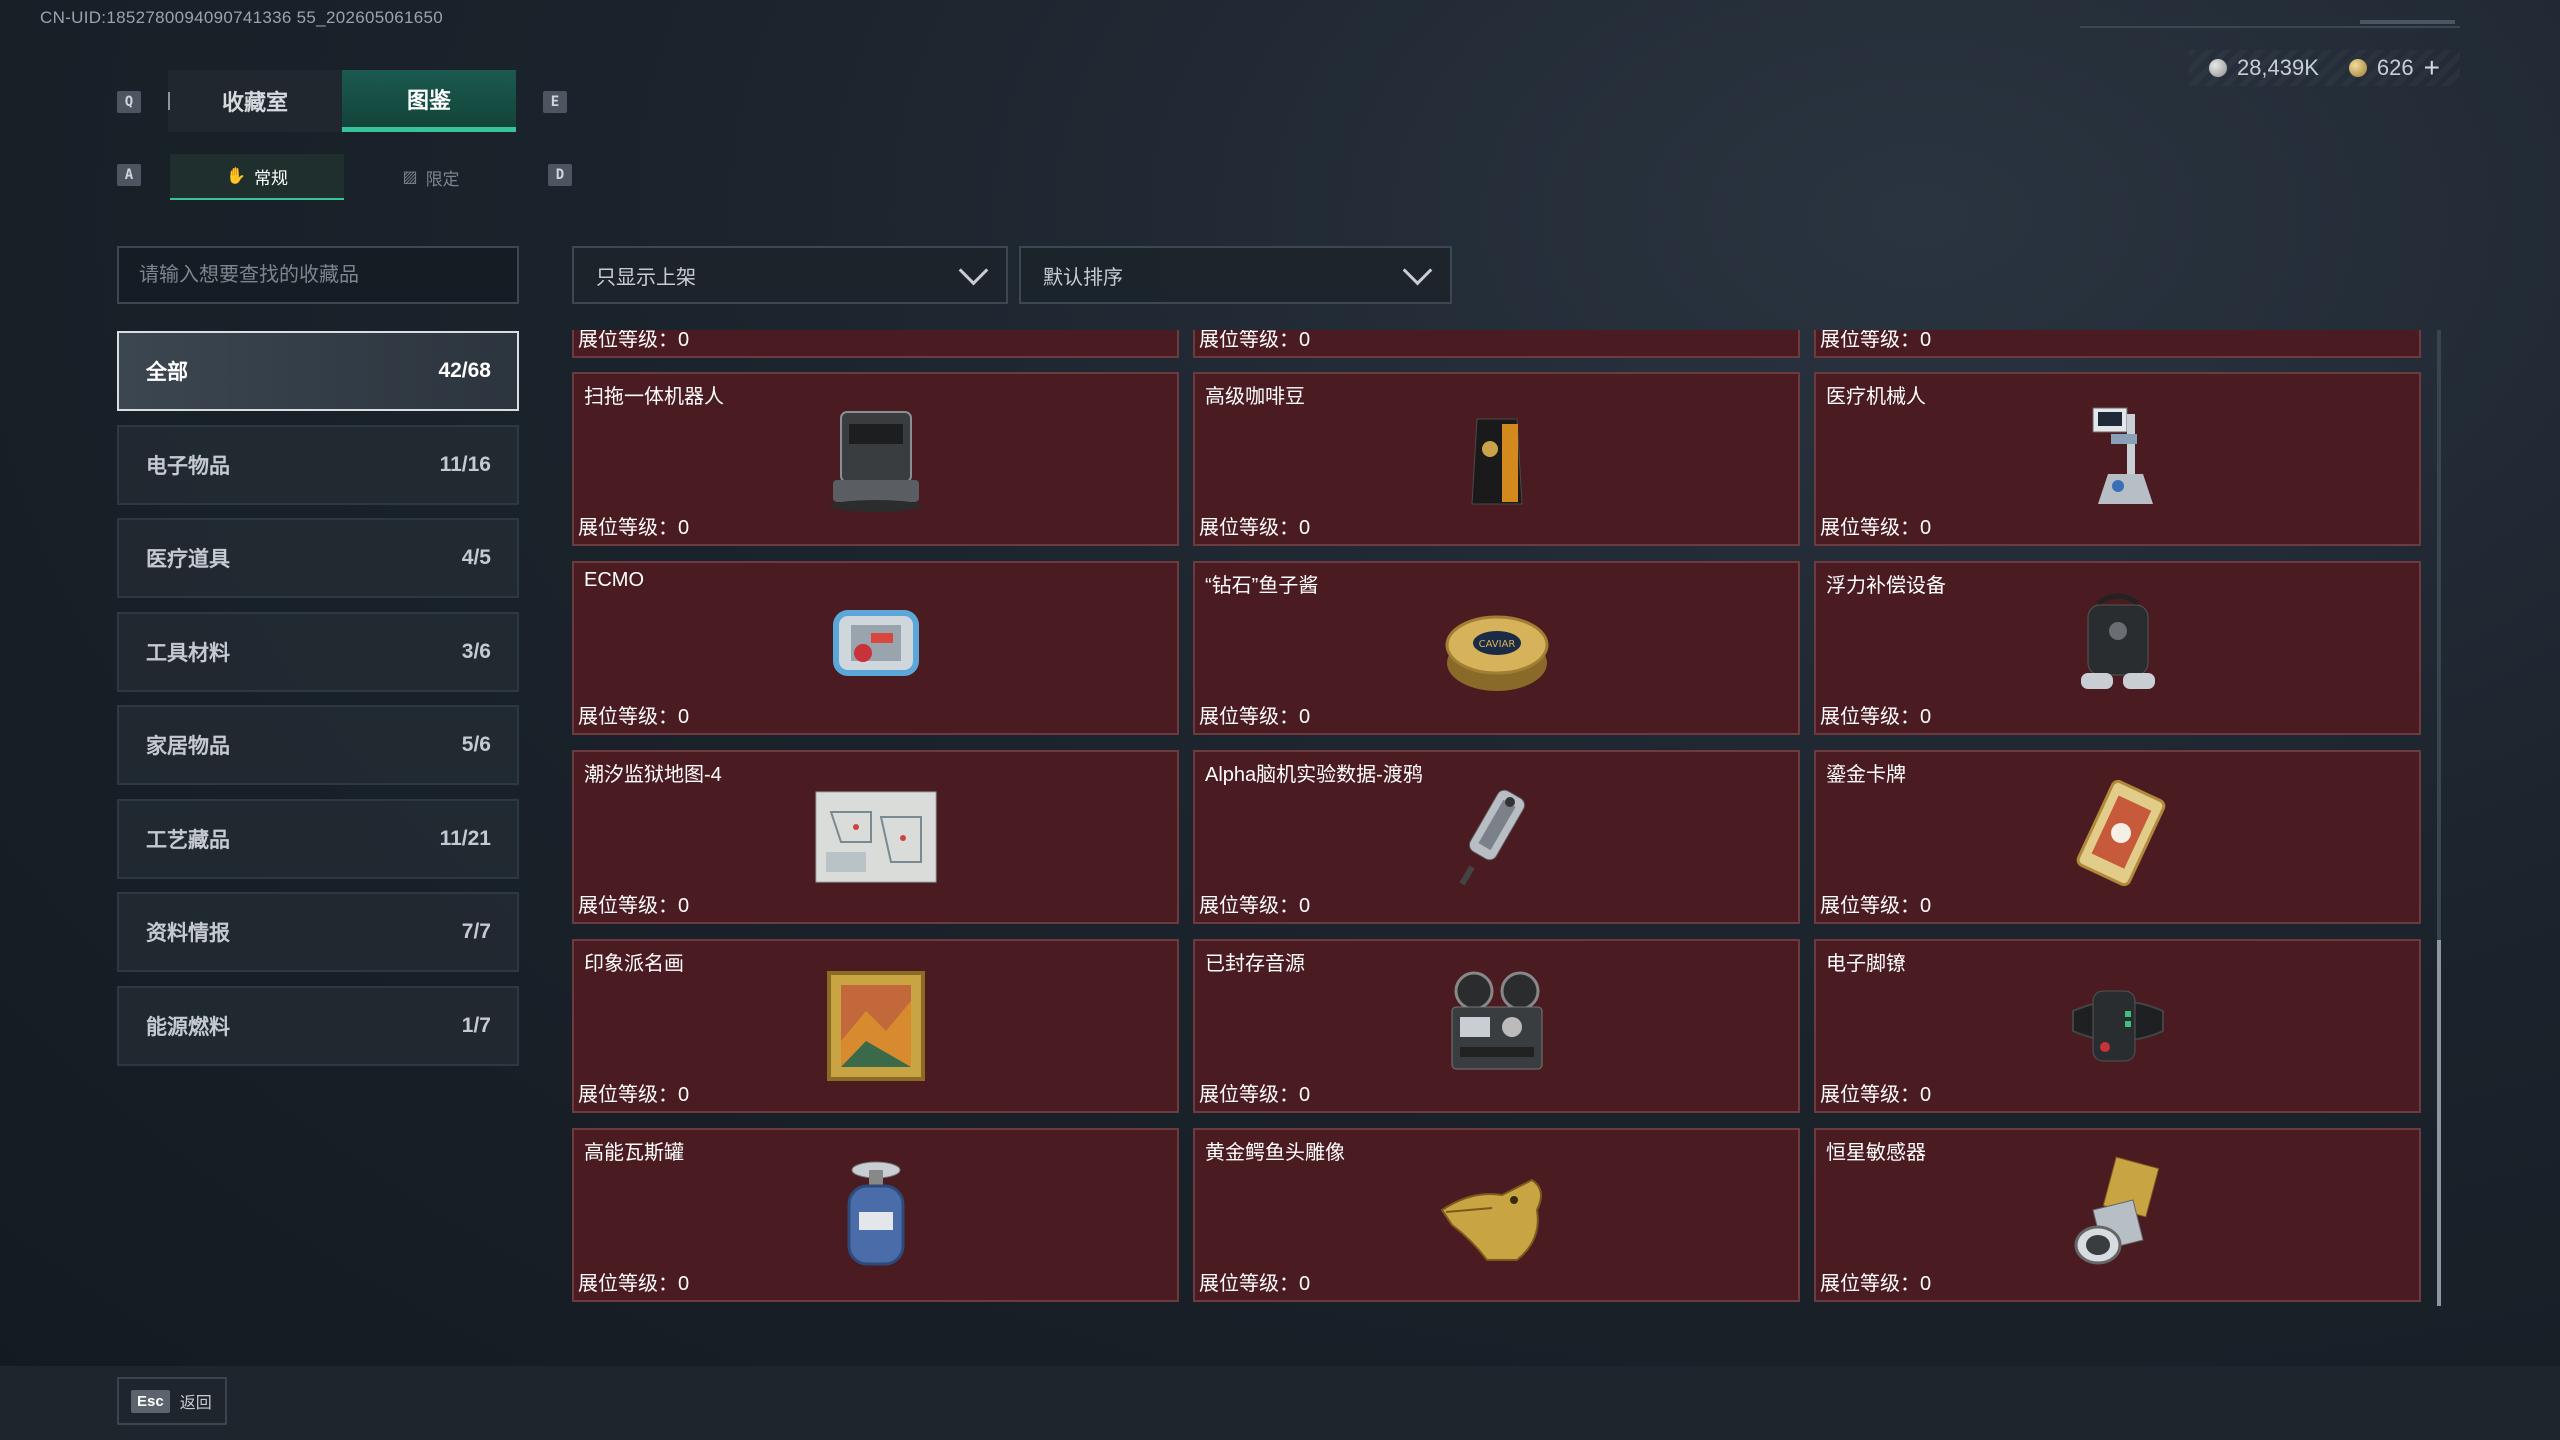 The width and height of the screenshot is (2560, 1440). Describe the element at coordinates (318, 558) in the screenshot. I see `category-item: 医疗道具 4/5` at that location.